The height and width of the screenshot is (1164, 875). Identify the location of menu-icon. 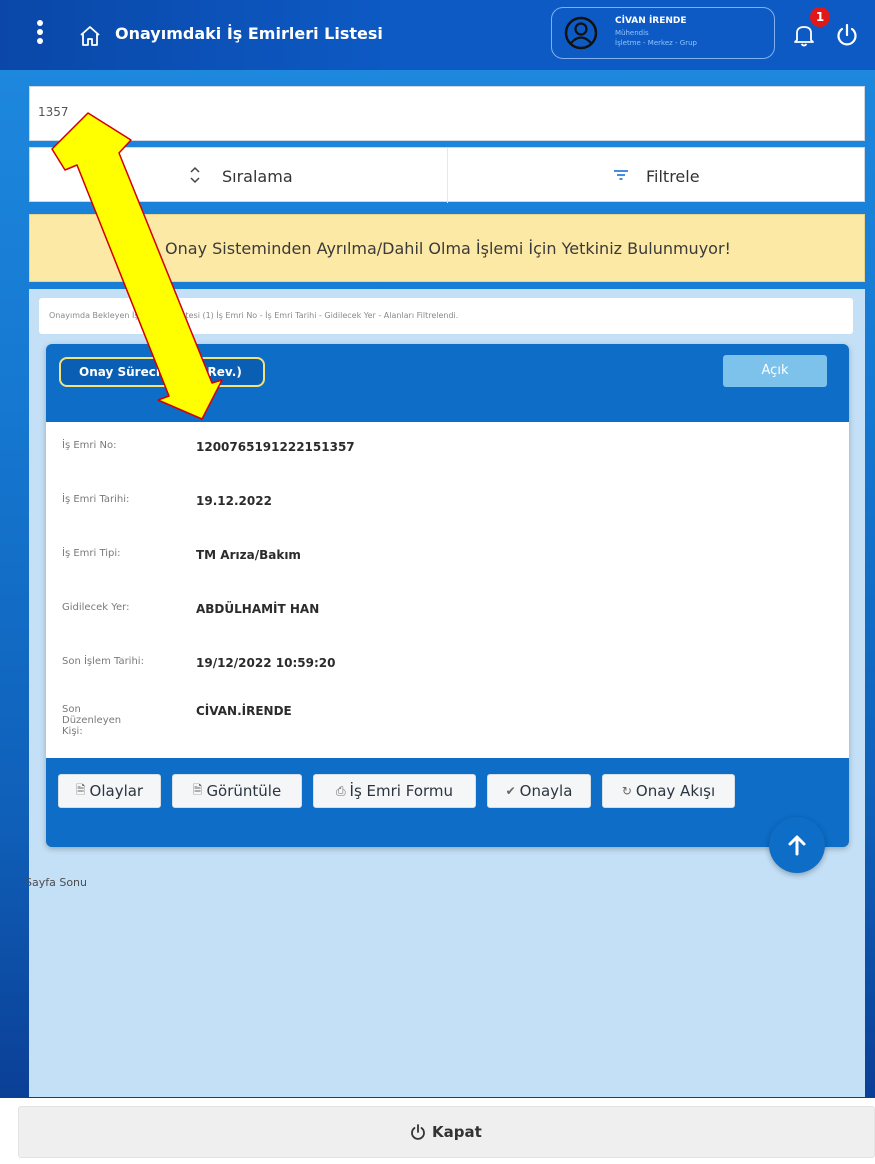
(40, 35).